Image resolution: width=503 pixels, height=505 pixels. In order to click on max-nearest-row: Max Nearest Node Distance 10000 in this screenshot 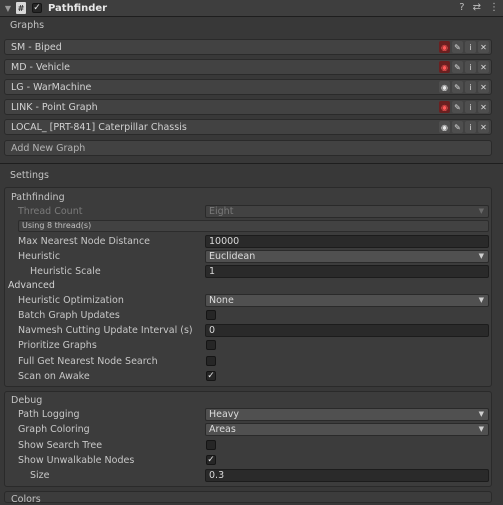, I will do `click(251, 242)`.